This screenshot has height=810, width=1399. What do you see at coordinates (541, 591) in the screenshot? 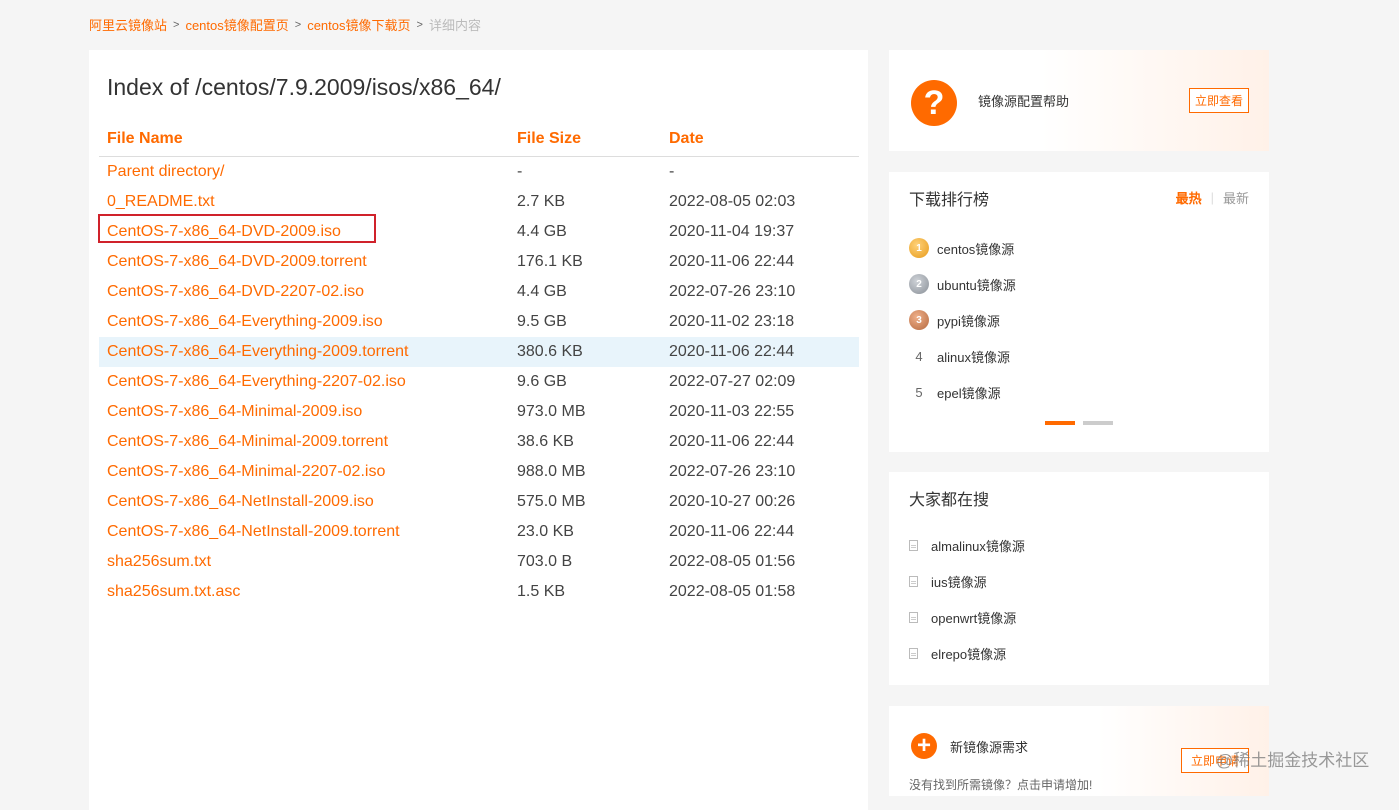
I see `file-size: 1.5 KB` at bounding box center [541, 591].